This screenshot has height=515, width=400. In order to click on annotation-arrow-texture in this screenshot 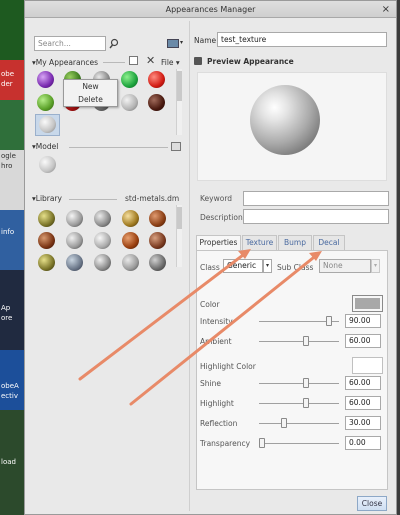, I will do `click(163, 315)`.